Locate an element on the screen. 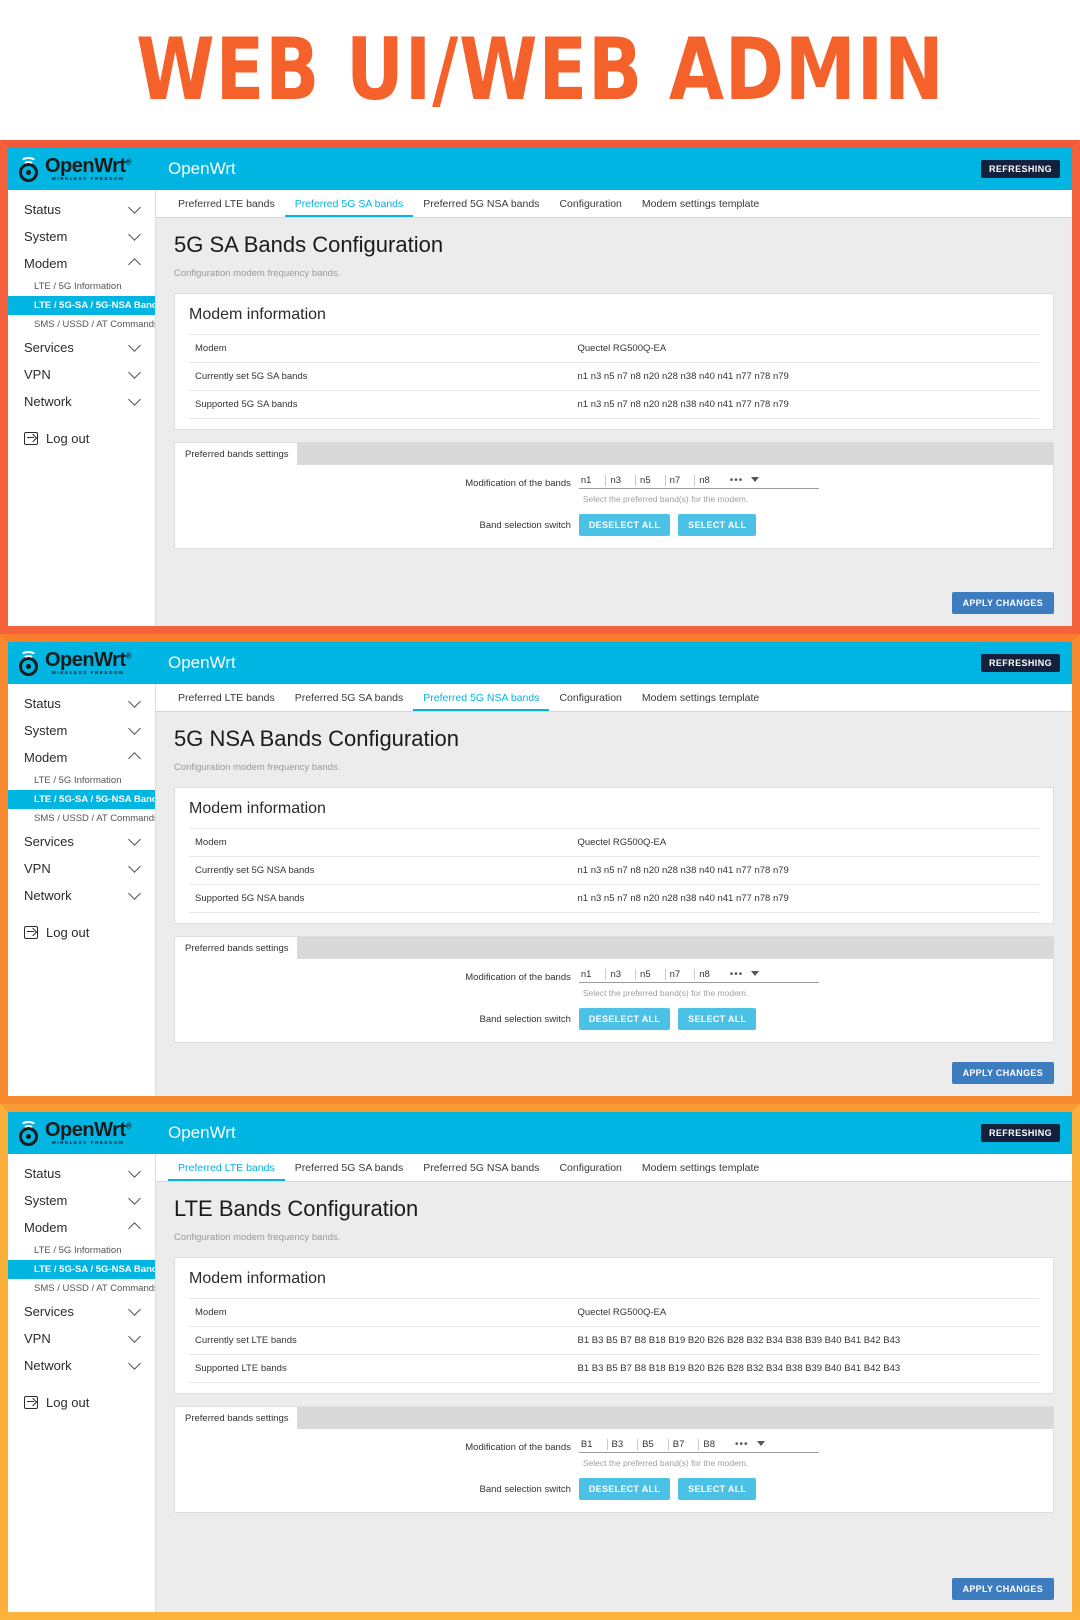  band-chip-n7: n7 is located at coordinates (679, 974).